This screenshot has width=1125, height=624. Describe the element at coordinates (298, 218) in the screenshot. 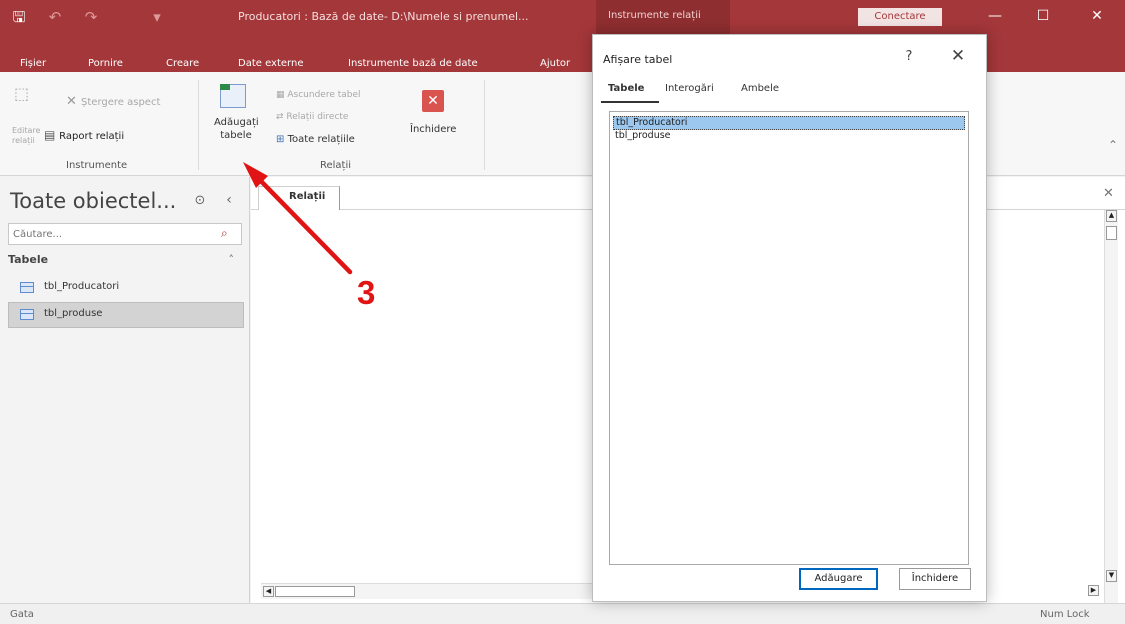

I see `annotation-arrow` at that location.